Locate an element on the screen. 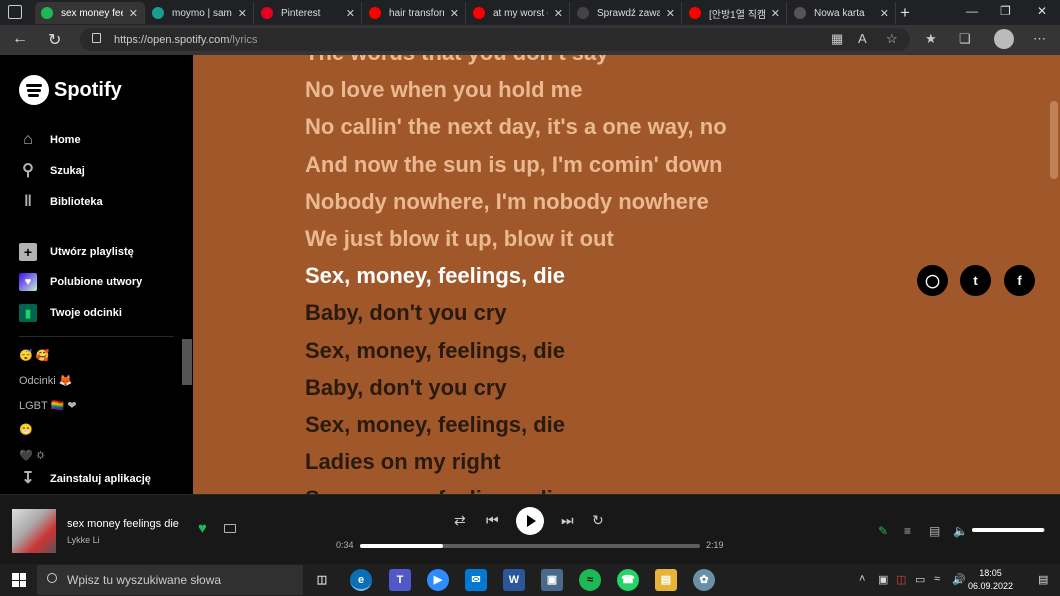  your-episodes-button: ▮ Twoje odcinki is located at coordinates (70, 313).